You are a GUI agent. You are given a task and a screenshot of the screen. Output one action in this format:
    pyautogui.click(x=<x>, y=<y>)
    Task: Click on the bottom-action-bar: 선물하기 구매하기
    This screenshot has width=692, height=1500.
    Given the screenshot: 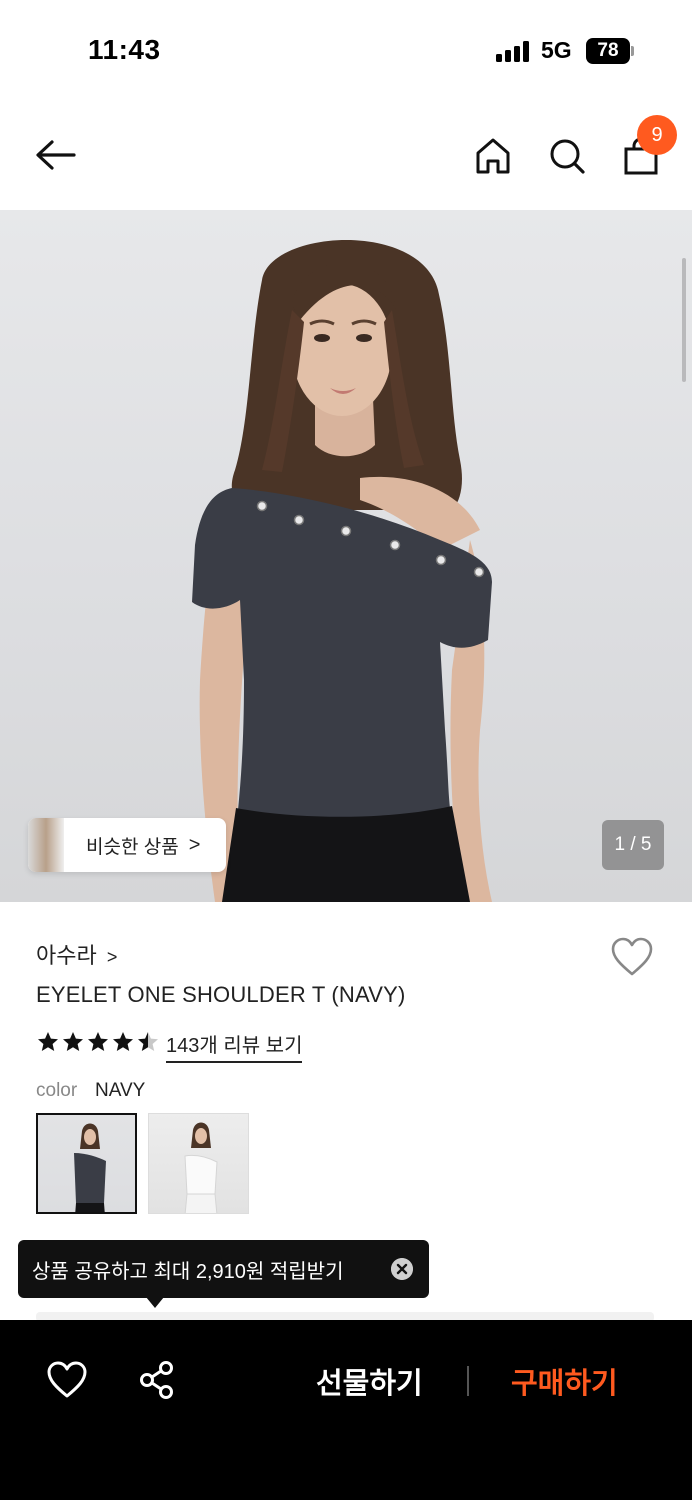 What is the action you would take?
    pyautogui.click(x=346, y=1410)
    